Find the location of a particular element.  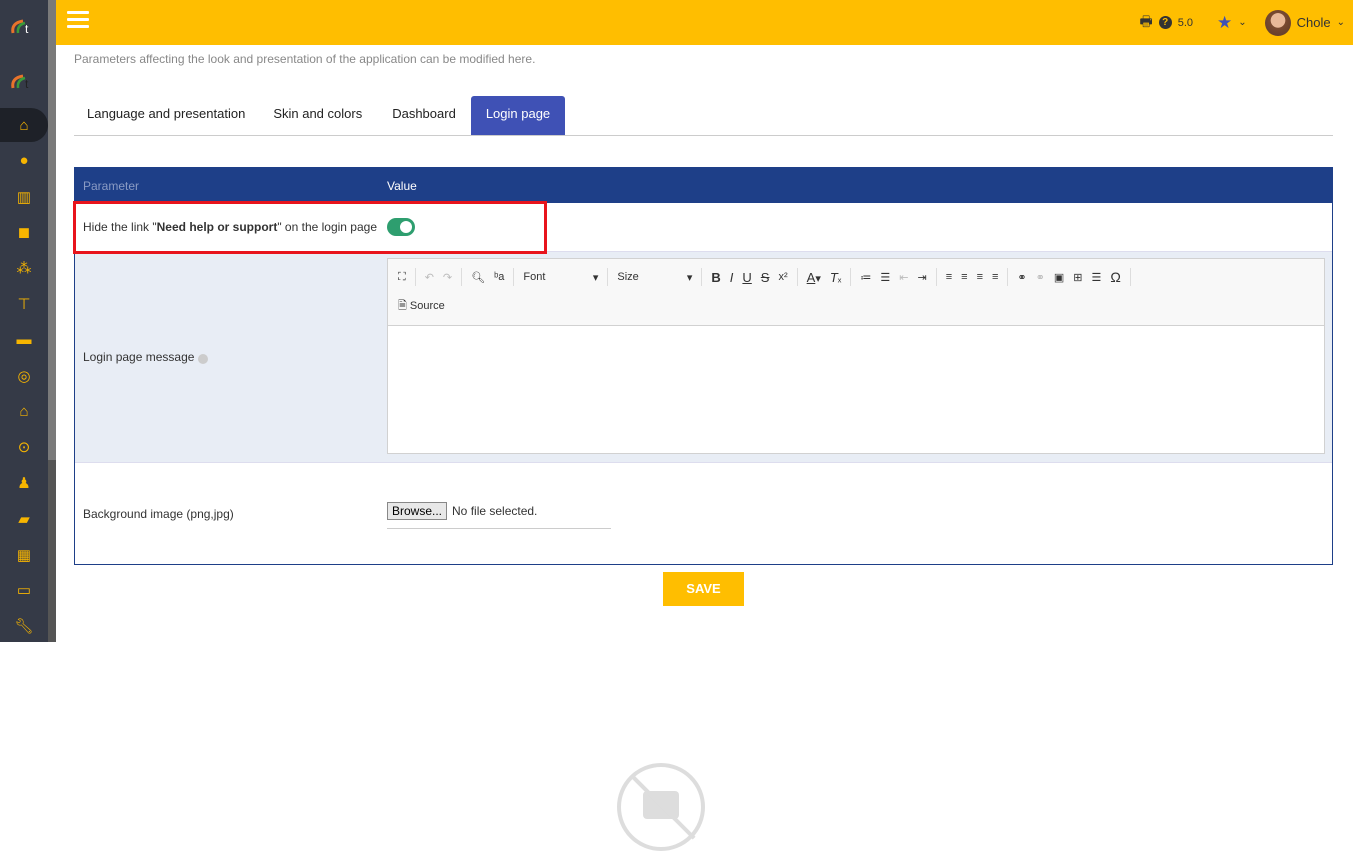

editor-content is located at coordinates (856, 389).